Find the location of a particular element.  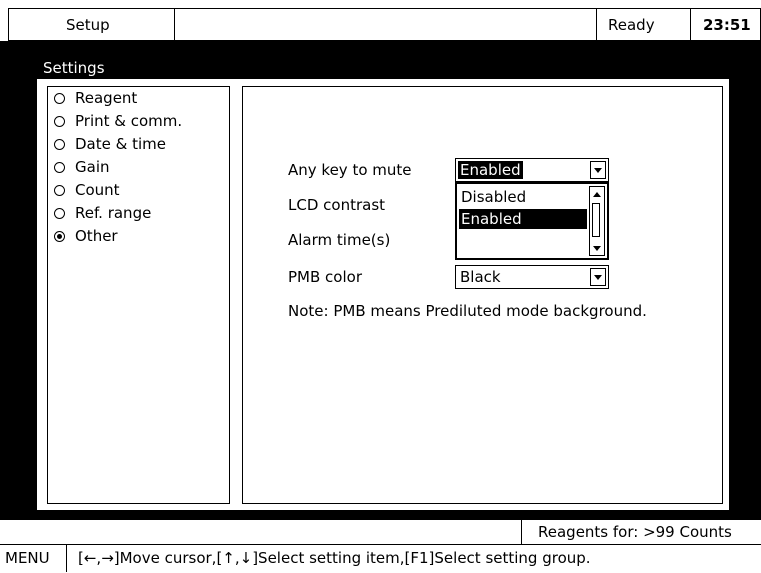

arrow-down-icon is located at coordinates (597, 248).